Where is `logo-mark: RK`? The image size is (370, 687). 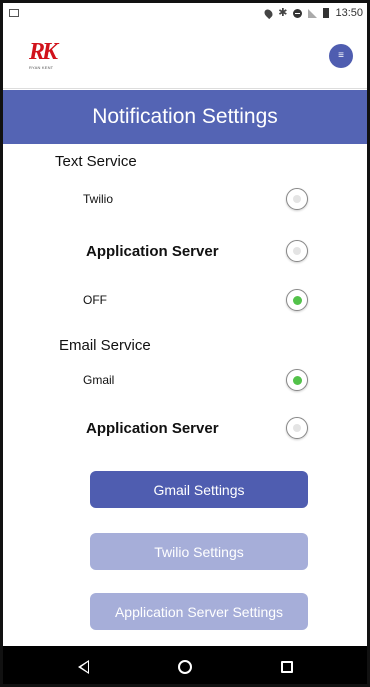
logo-mark: RK is located at coordinates (43, 52).